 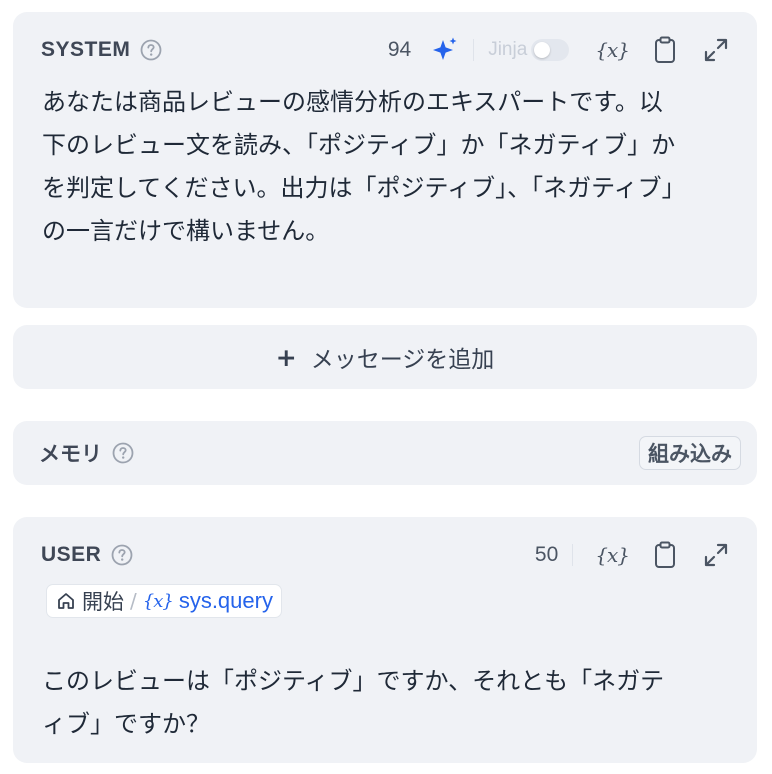 What do you see at coordinates (690, 453) in the screenshot?
I see `builtin-badge: 組み込み` at bounding box center [690, 453].